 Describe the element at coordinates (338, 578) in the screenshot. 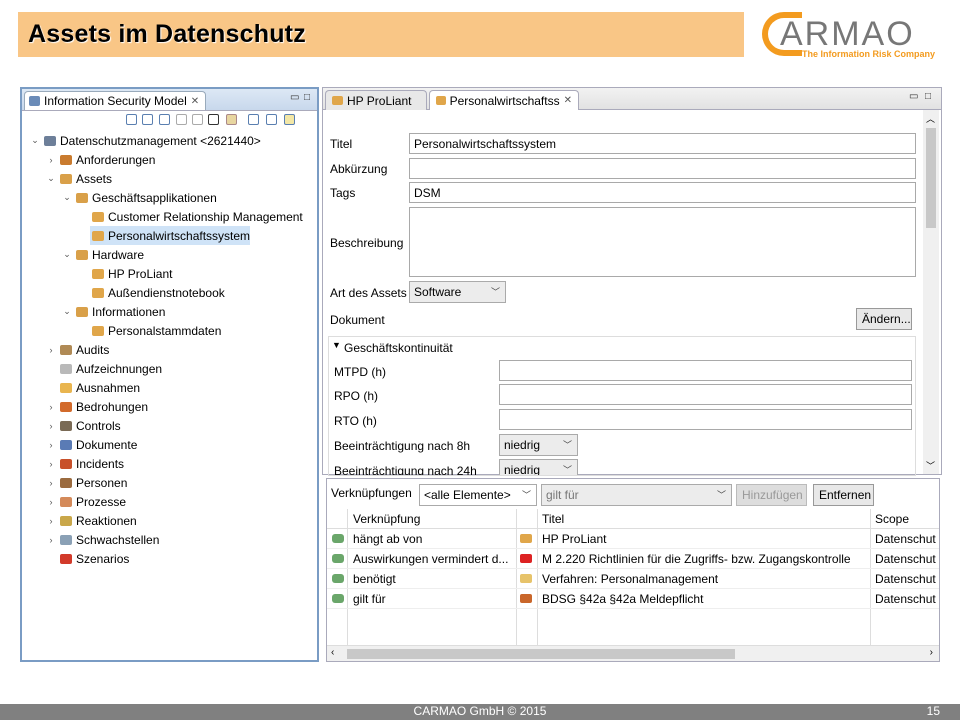

I see `link-icon` at that location.